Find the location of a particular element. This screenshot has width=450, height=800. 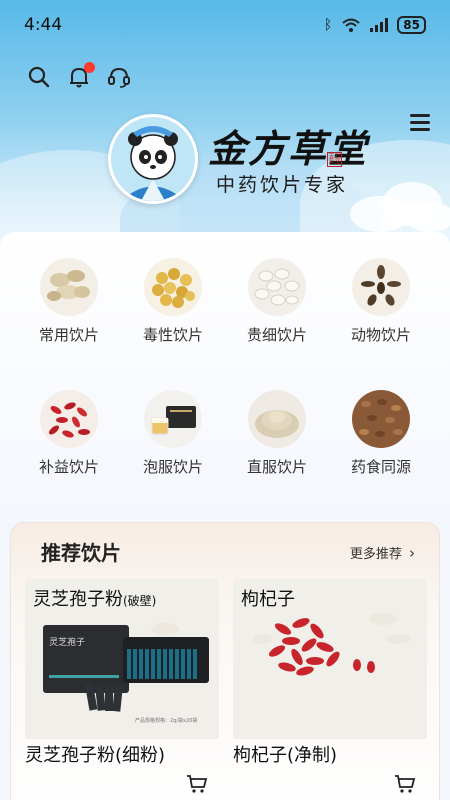

category-dongwu: 动物饮片 is located at coordinates (381, 301).